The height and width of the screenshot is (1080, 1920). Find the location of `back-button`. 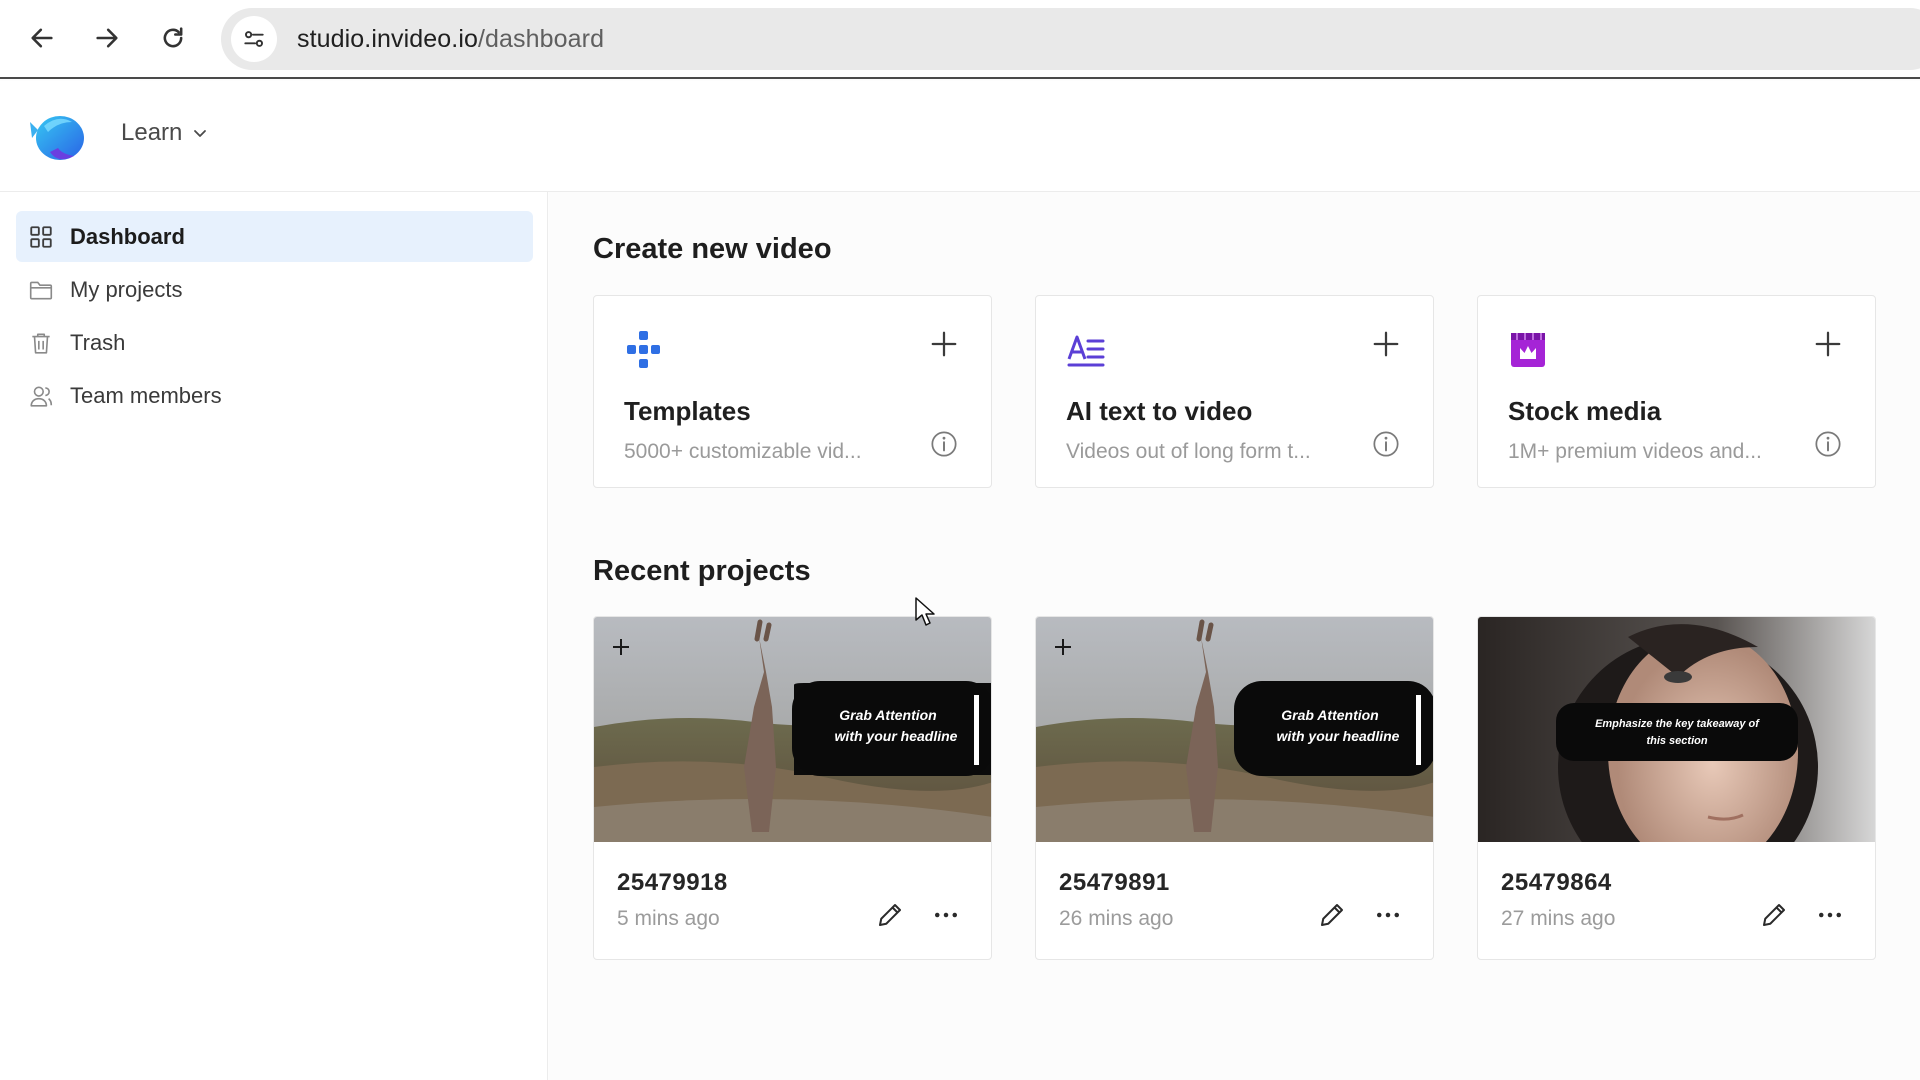

back-button is located at coordinates (42, 38).